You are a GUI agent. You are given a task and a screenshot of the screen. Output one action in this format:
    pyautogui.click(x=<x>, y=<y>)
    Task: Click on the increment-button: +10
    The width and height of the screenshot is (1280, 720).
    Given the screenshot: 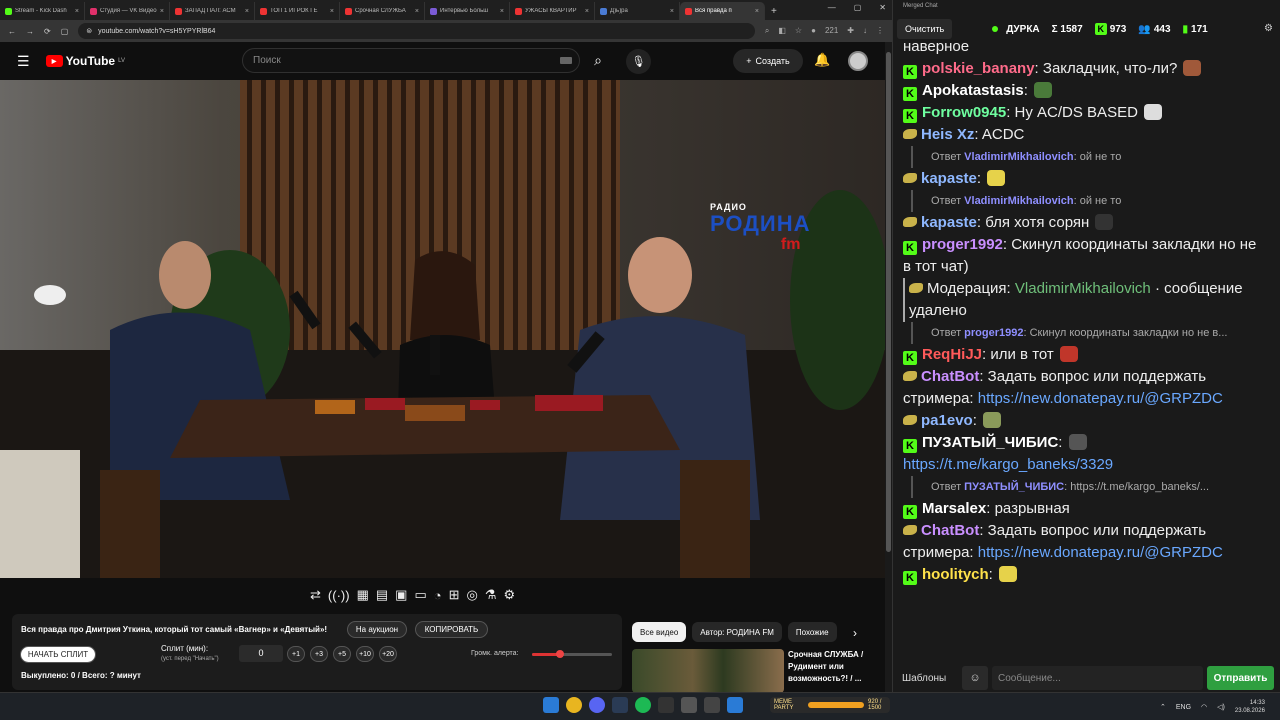 What is the action you would take?
    pyautogui.click(x=365, y=654)
    